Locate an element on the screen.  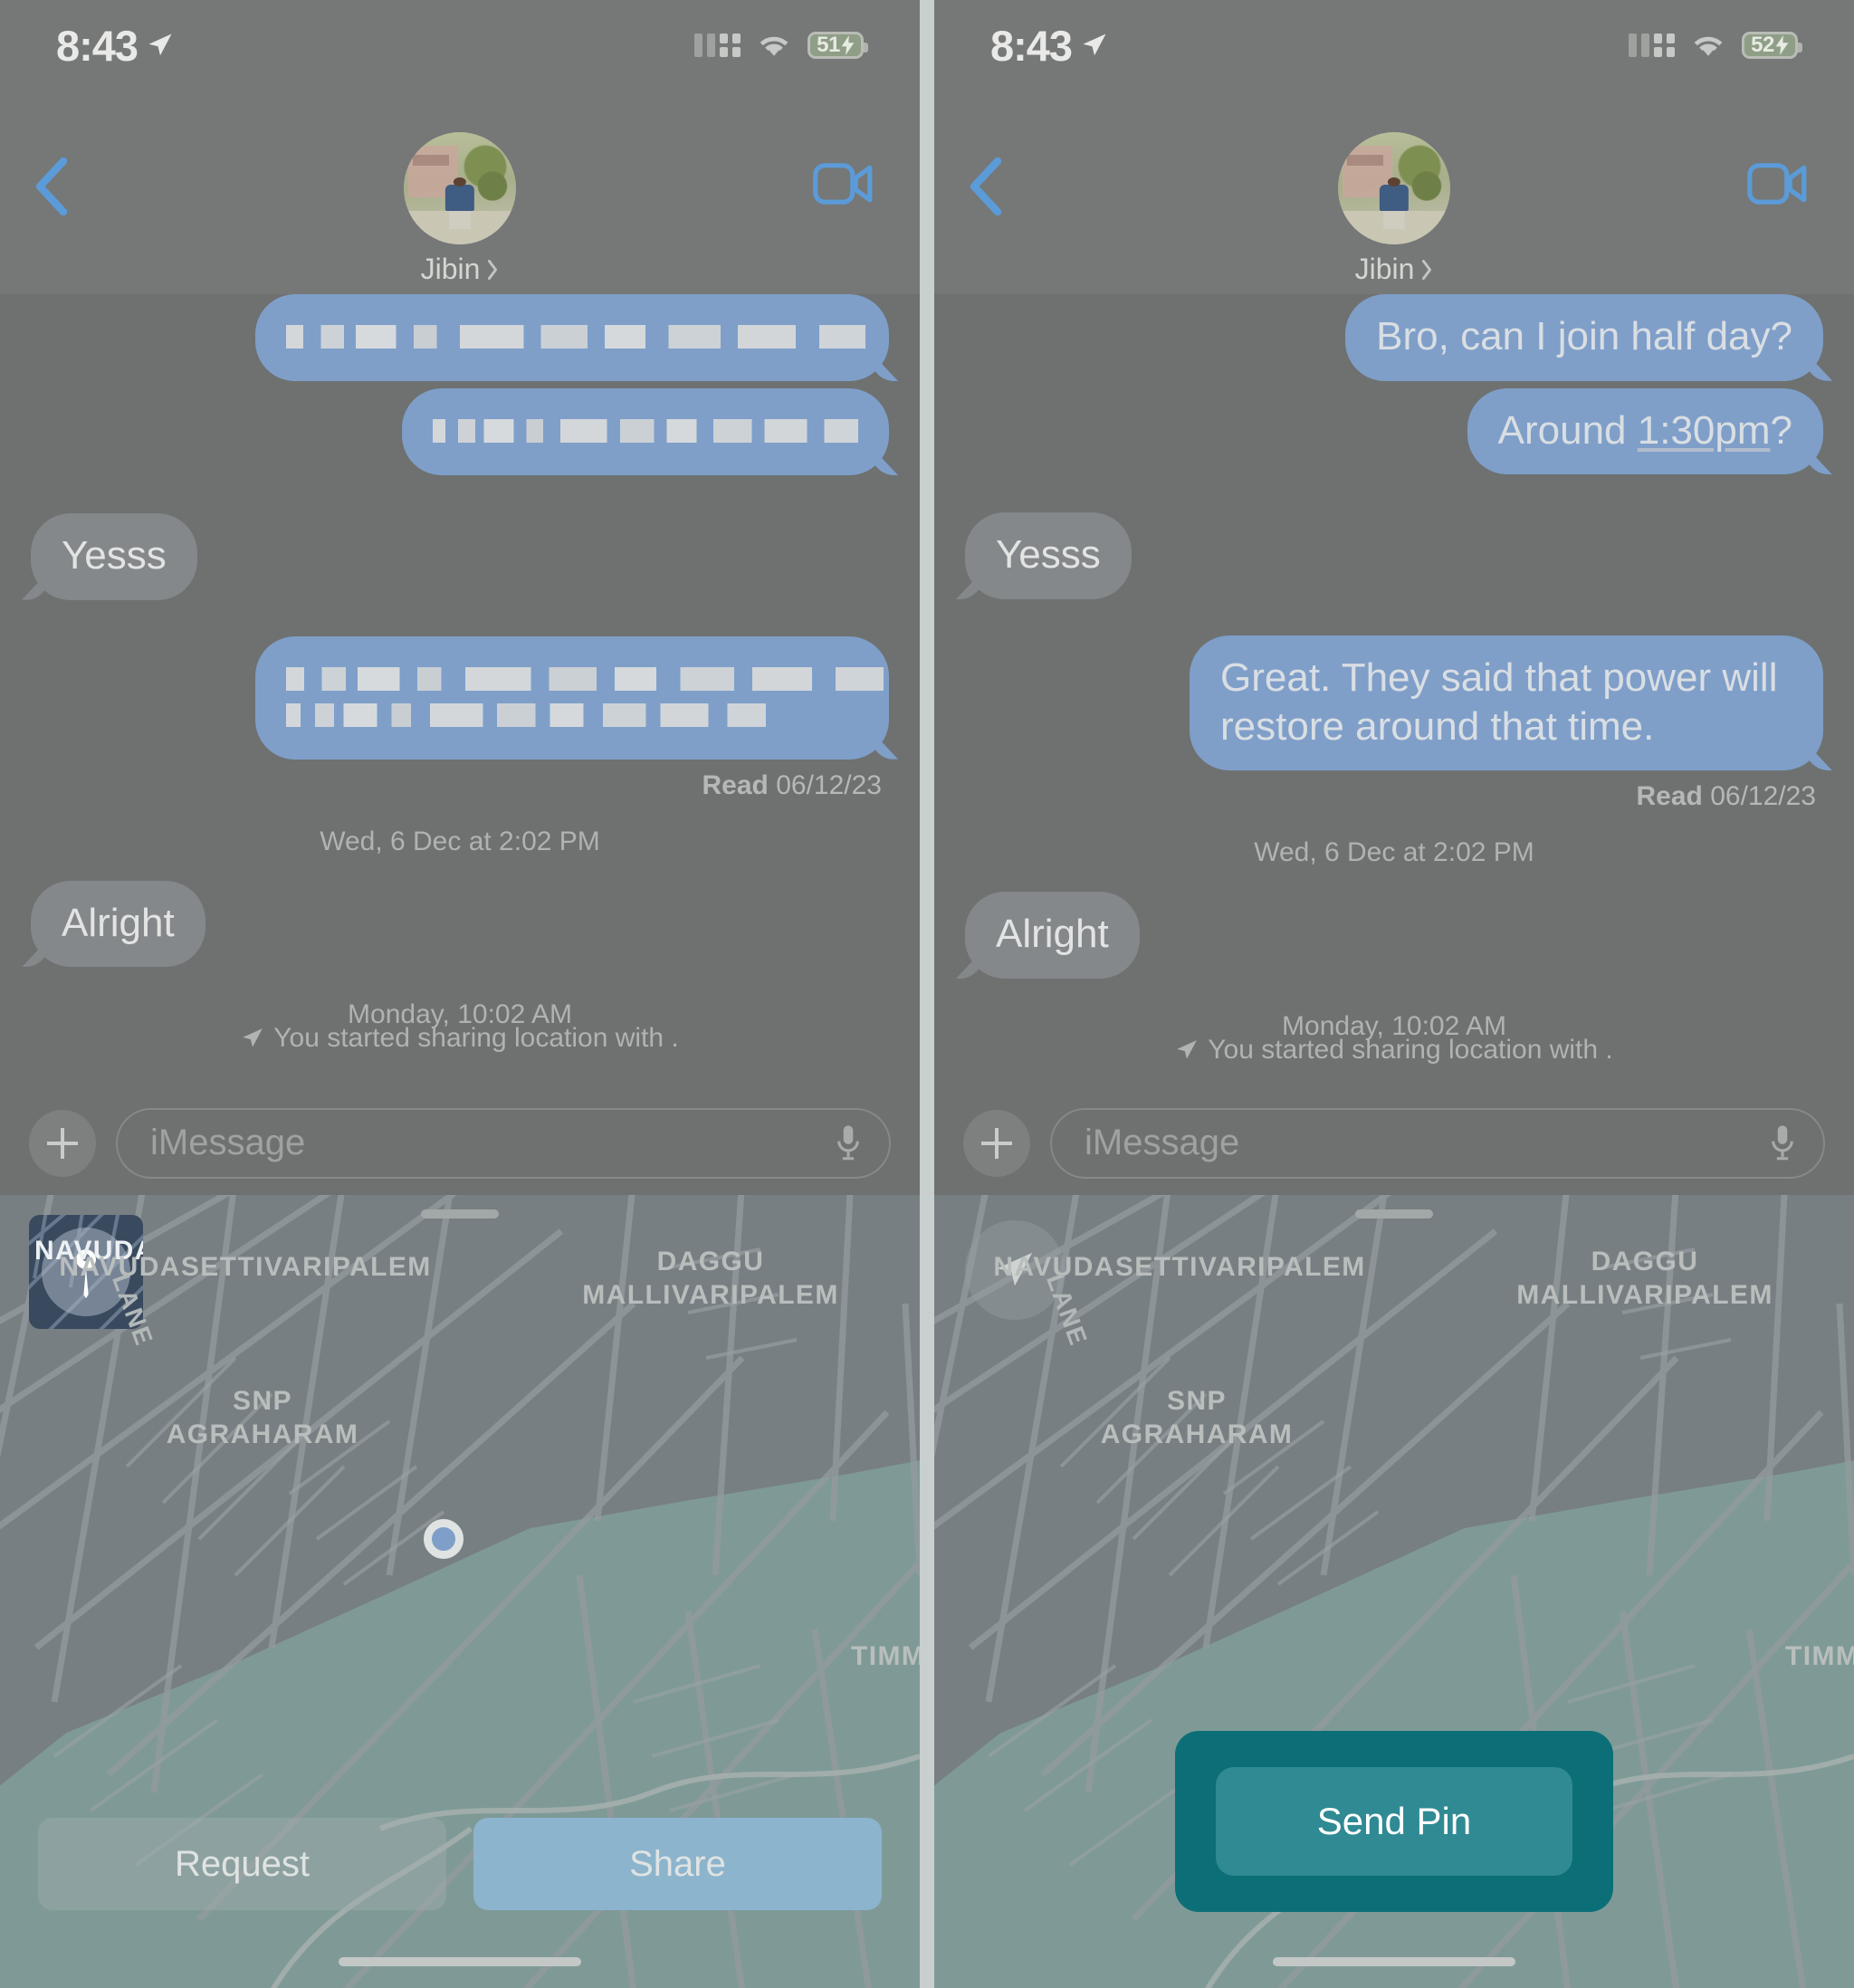
send-pin-tap-highlight: Send Pin is located at coordinates (1394, 1821).